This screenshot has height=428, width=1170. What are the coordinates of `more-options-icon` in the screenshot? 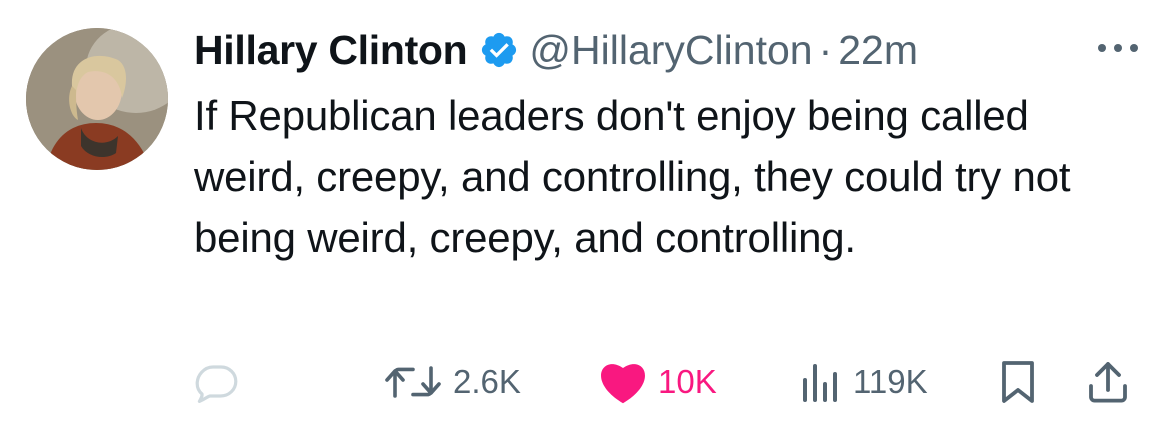 It's located at (1118, 48).